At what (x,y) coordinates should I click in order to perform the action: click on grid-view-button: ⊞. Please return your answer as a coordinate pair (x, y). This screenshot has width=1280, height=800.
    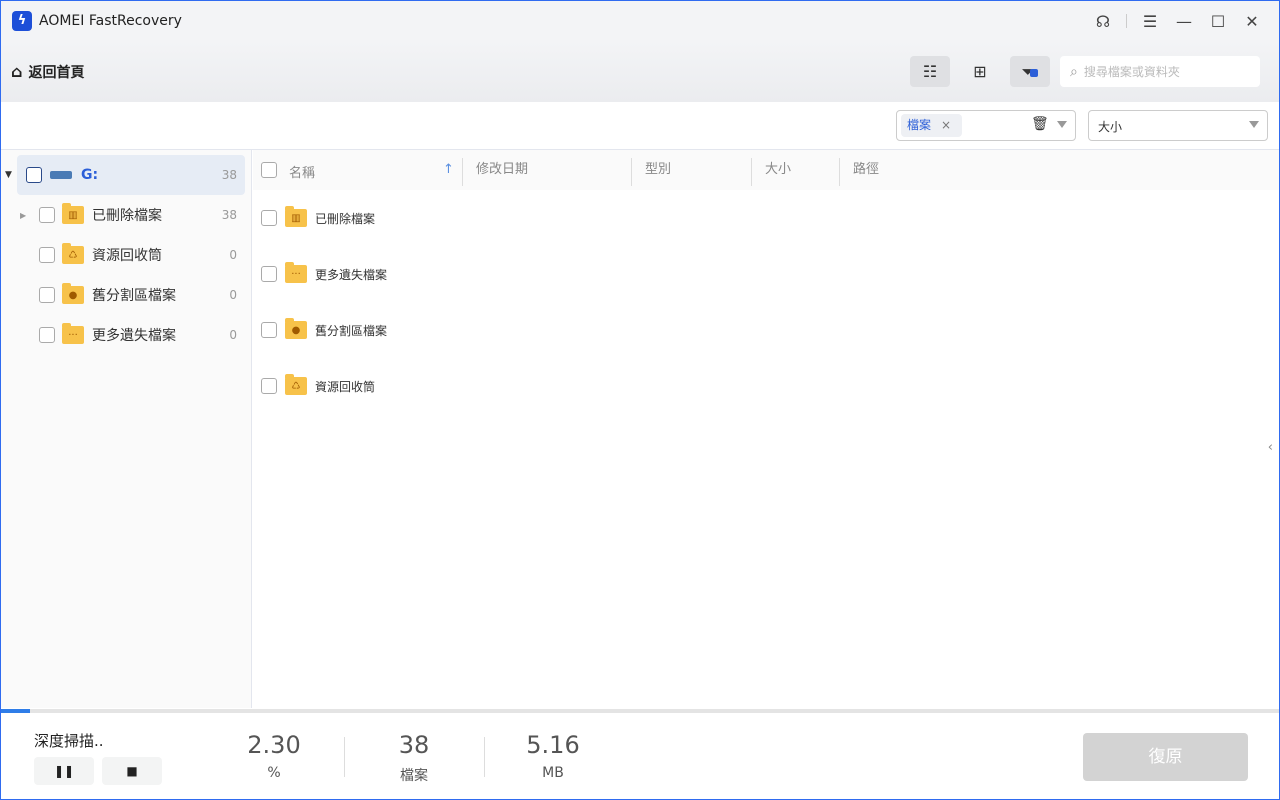
    Looking at the image, I should click on (980, 71).